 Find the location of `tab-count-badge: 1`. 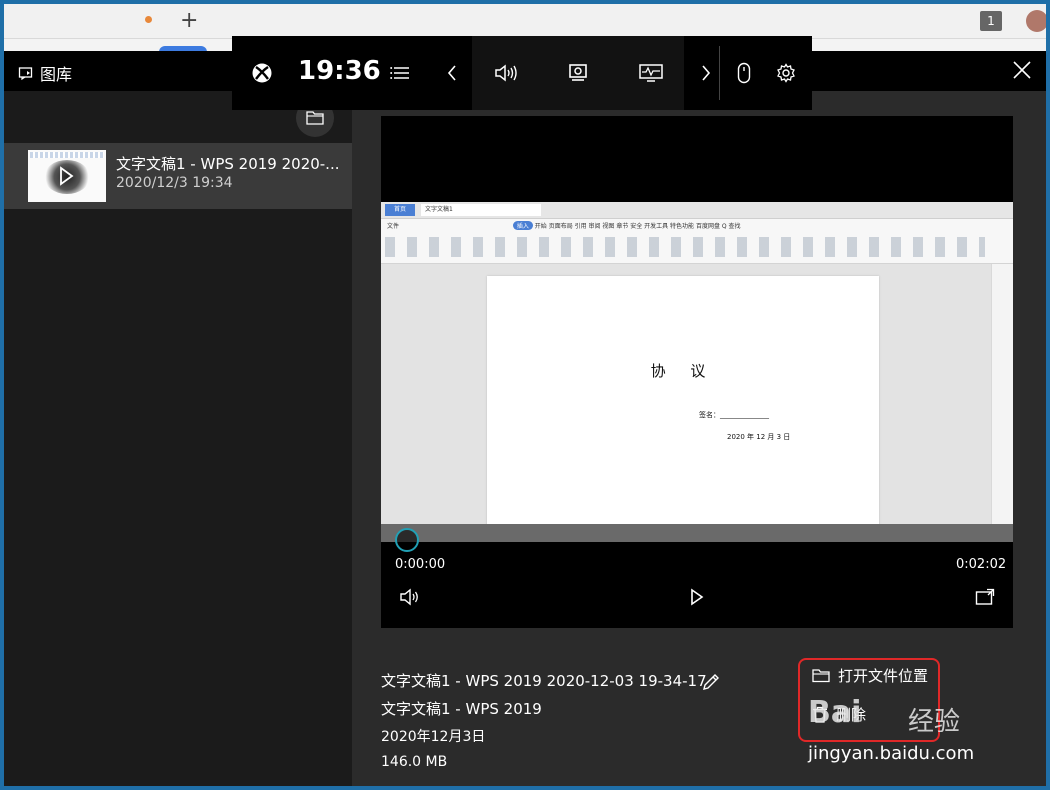

tab-count-badge: 1 is located at coordinates (991, 21).